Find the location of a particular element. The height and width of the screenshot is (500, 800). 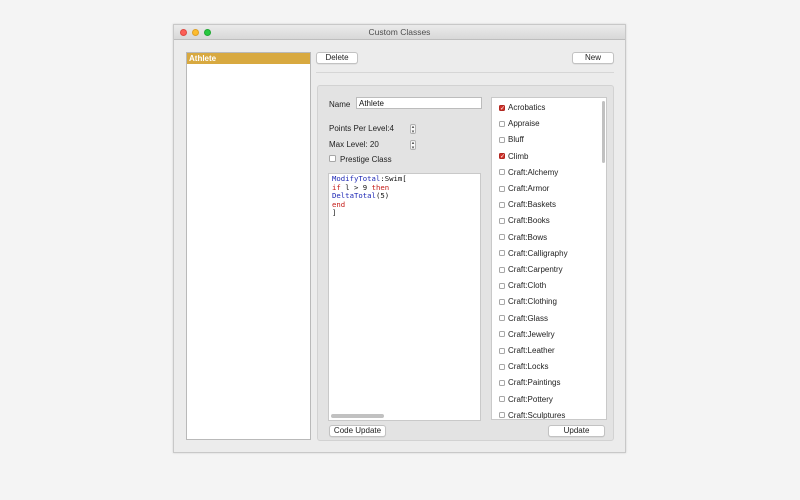

title-bar: Custom Classes is located at coordinates (399, 32).